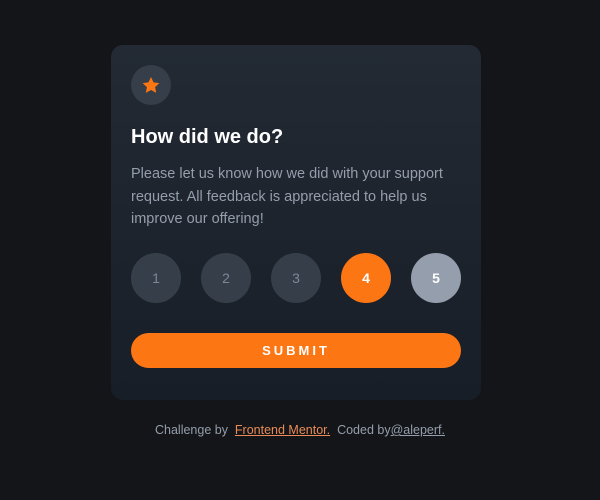  Describe the element at coordinates (418, 430) in the screenshot. I see `author-link: @aleperf.` at that location.